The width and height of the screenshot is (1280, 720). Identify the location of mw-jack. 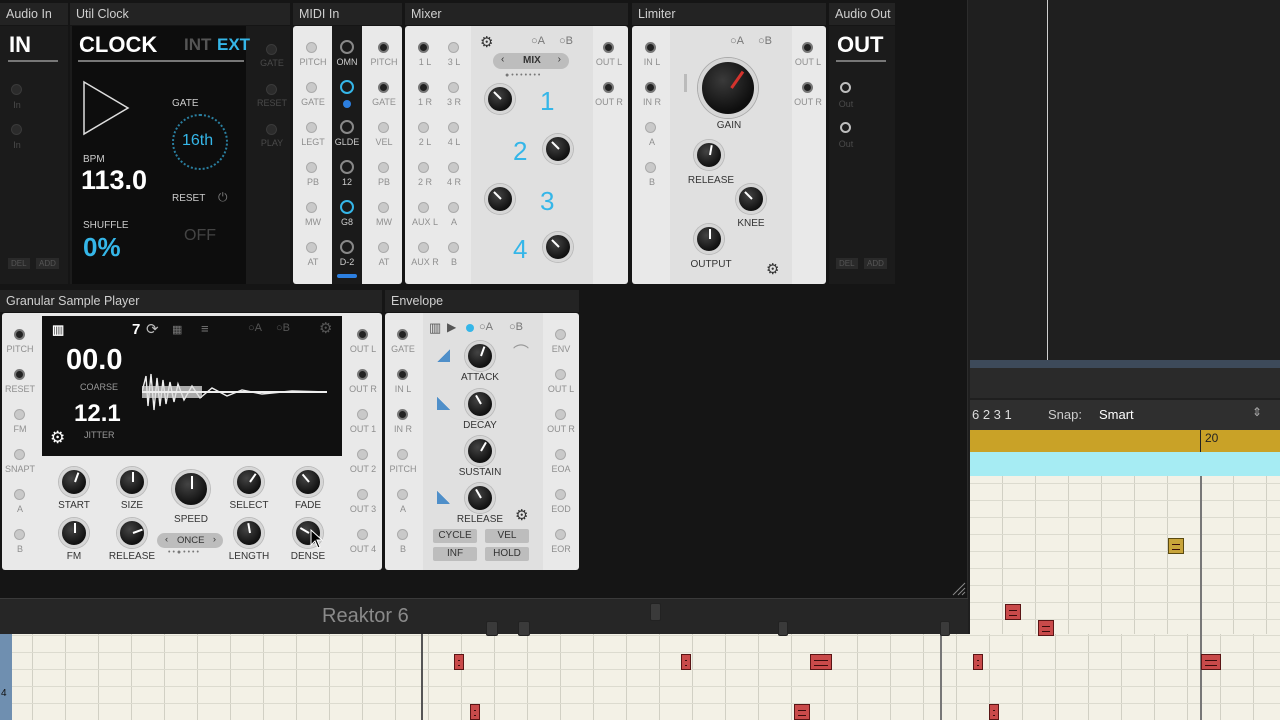
(311, 207).